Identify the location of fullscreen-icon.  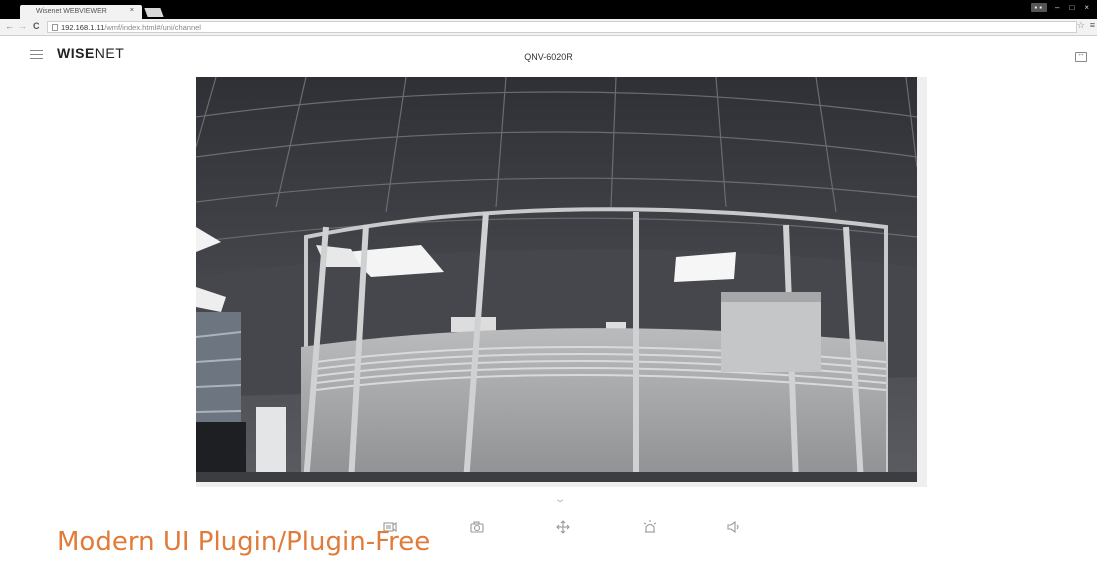
(1081, 55).